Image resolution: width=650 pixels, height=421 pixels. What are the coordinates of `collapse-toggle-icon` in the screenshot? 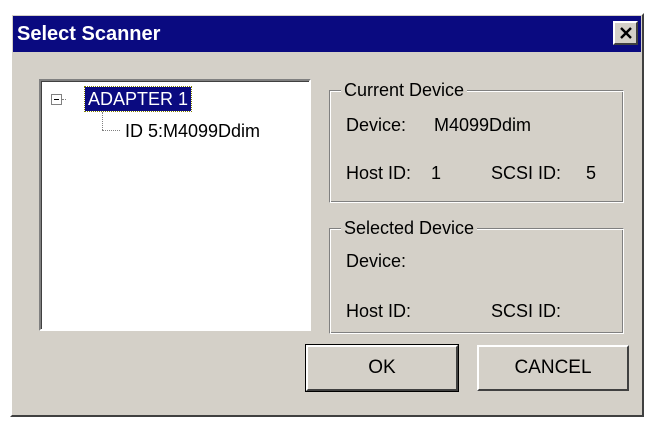 It's located at (56, 99).